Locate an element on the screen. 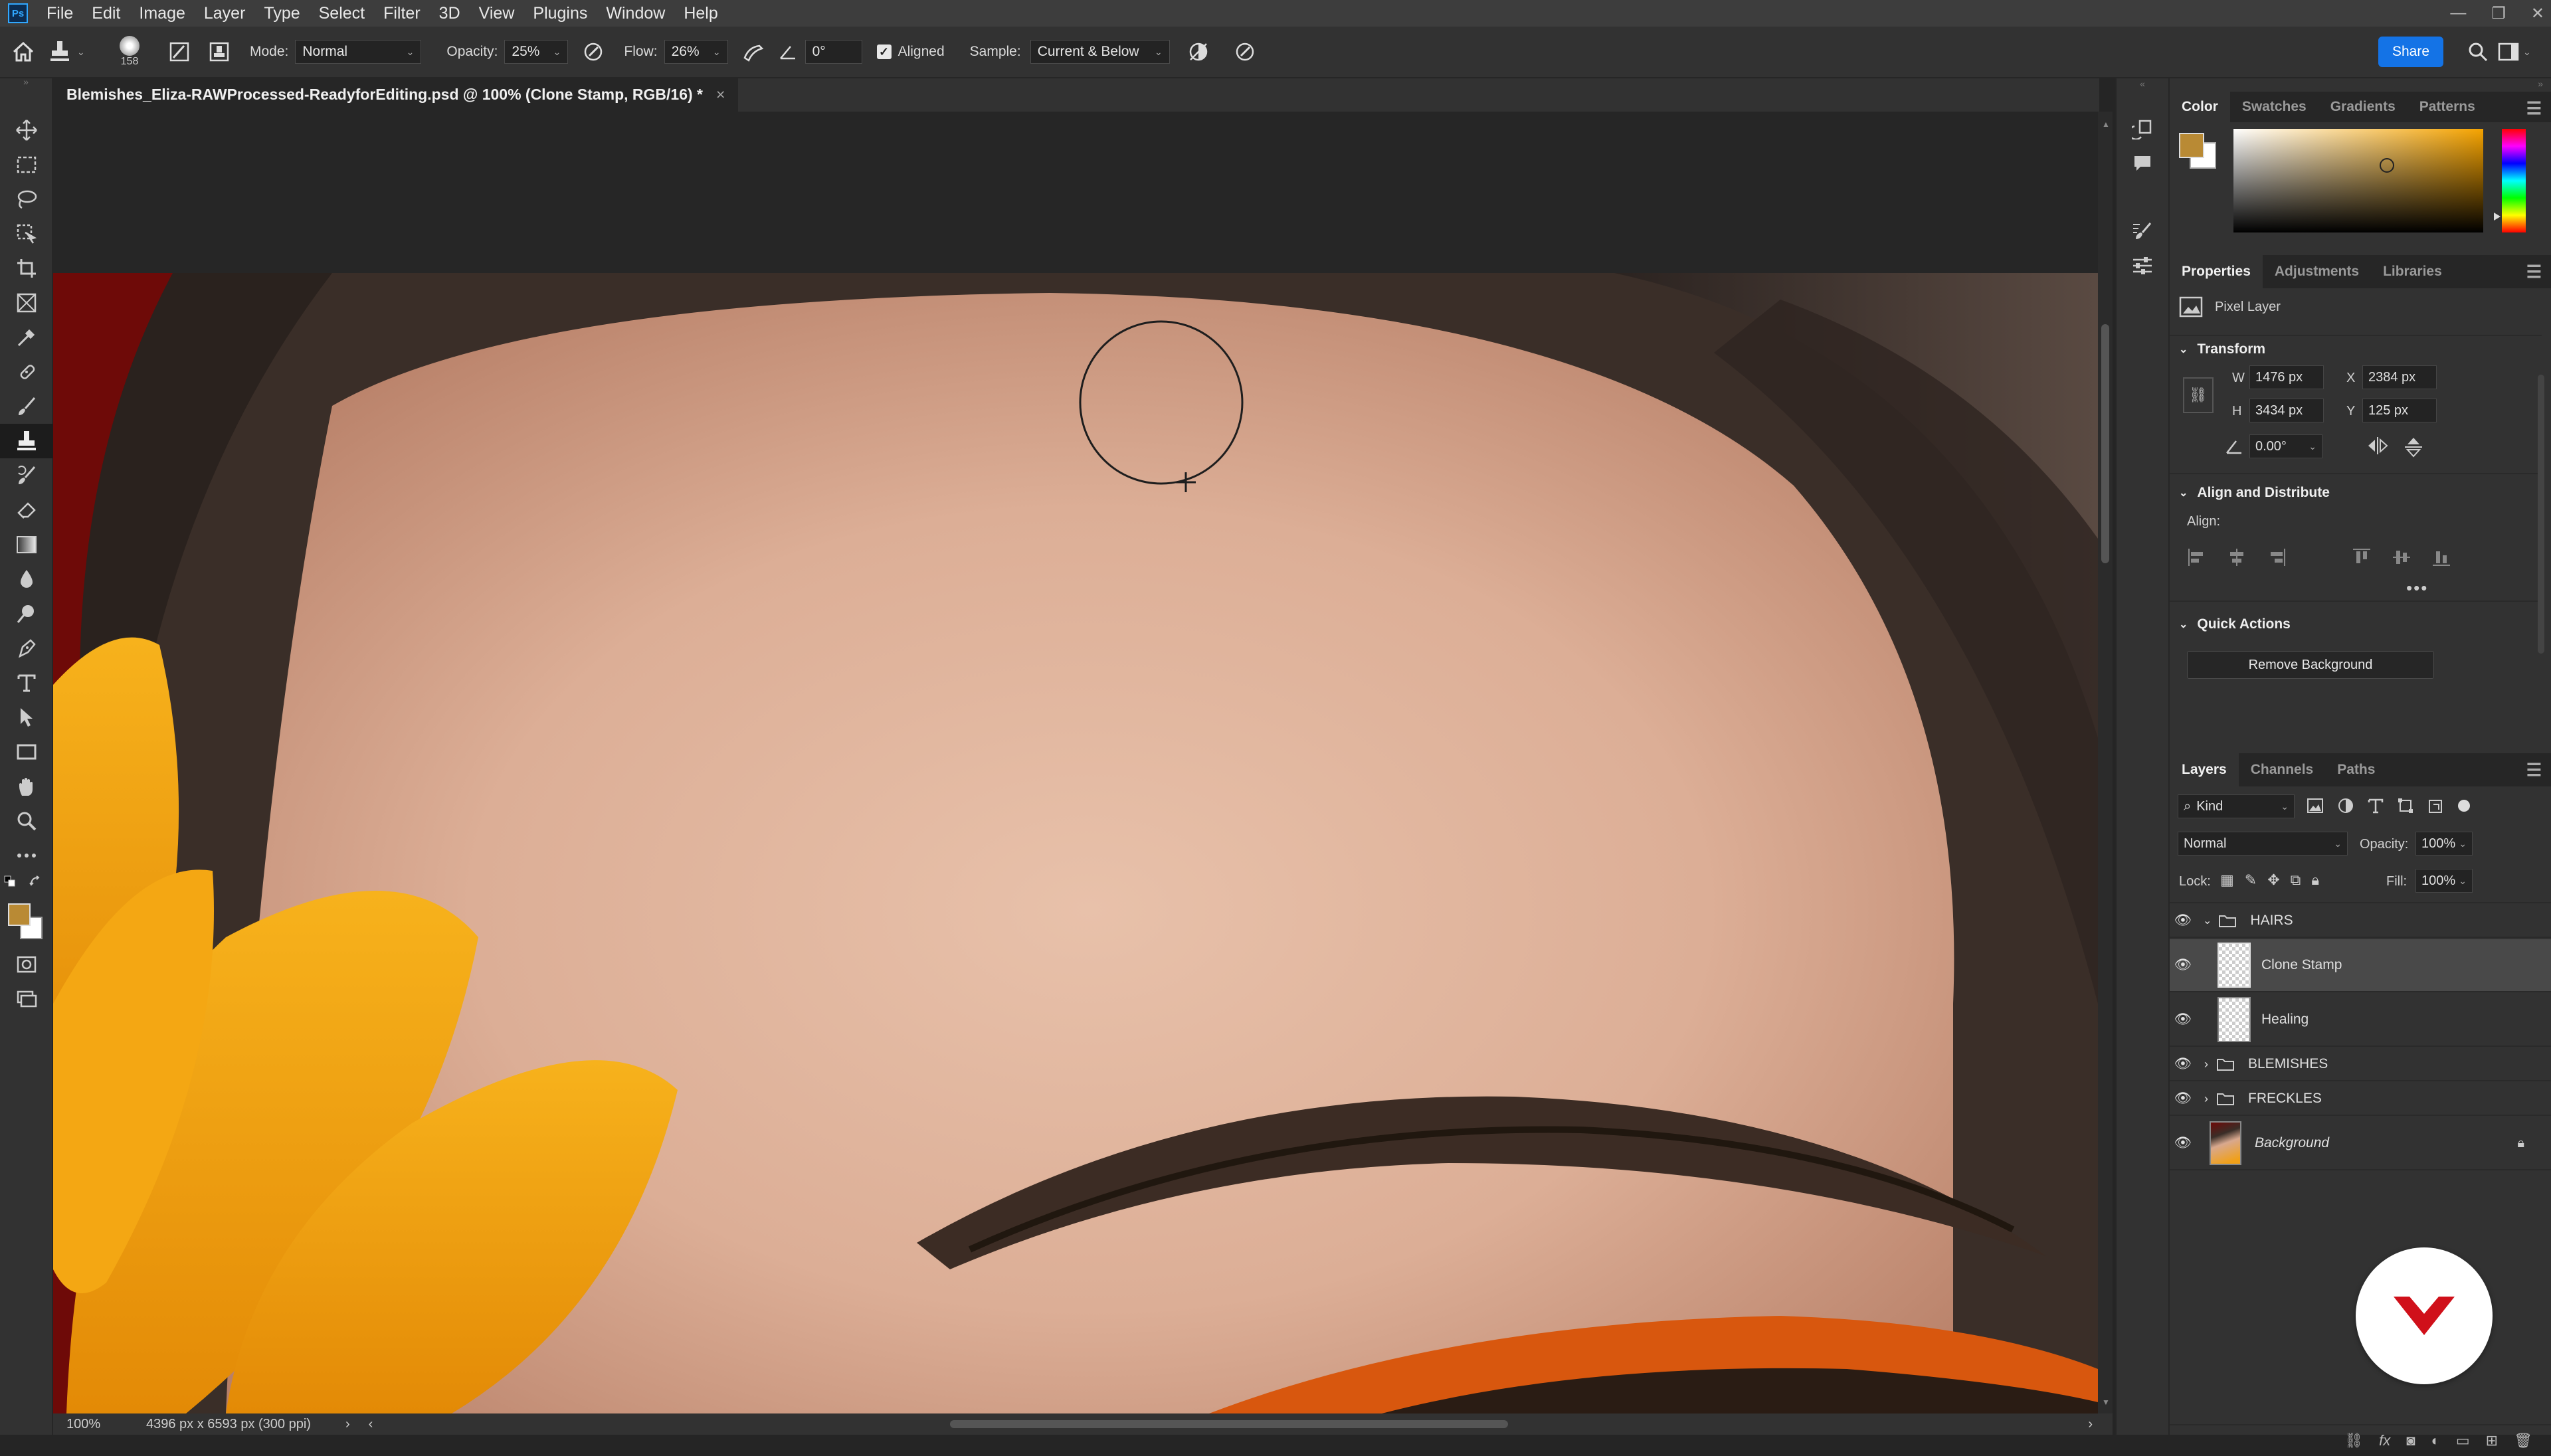 The width and height of the screenshot is (2551, 1456). vertical-scroll-thumb is located at coordinates (2105, 443).